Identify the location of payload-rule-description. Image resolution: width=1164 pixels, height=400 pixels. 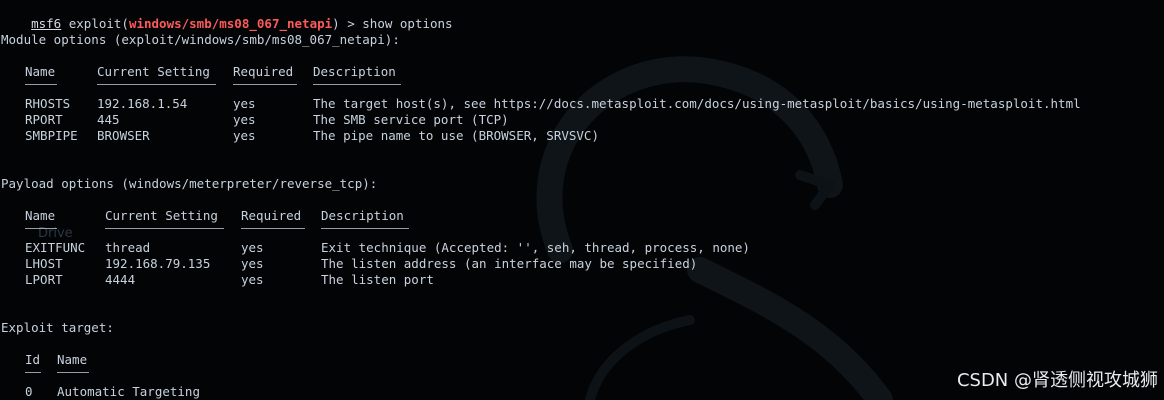
(365, 228).